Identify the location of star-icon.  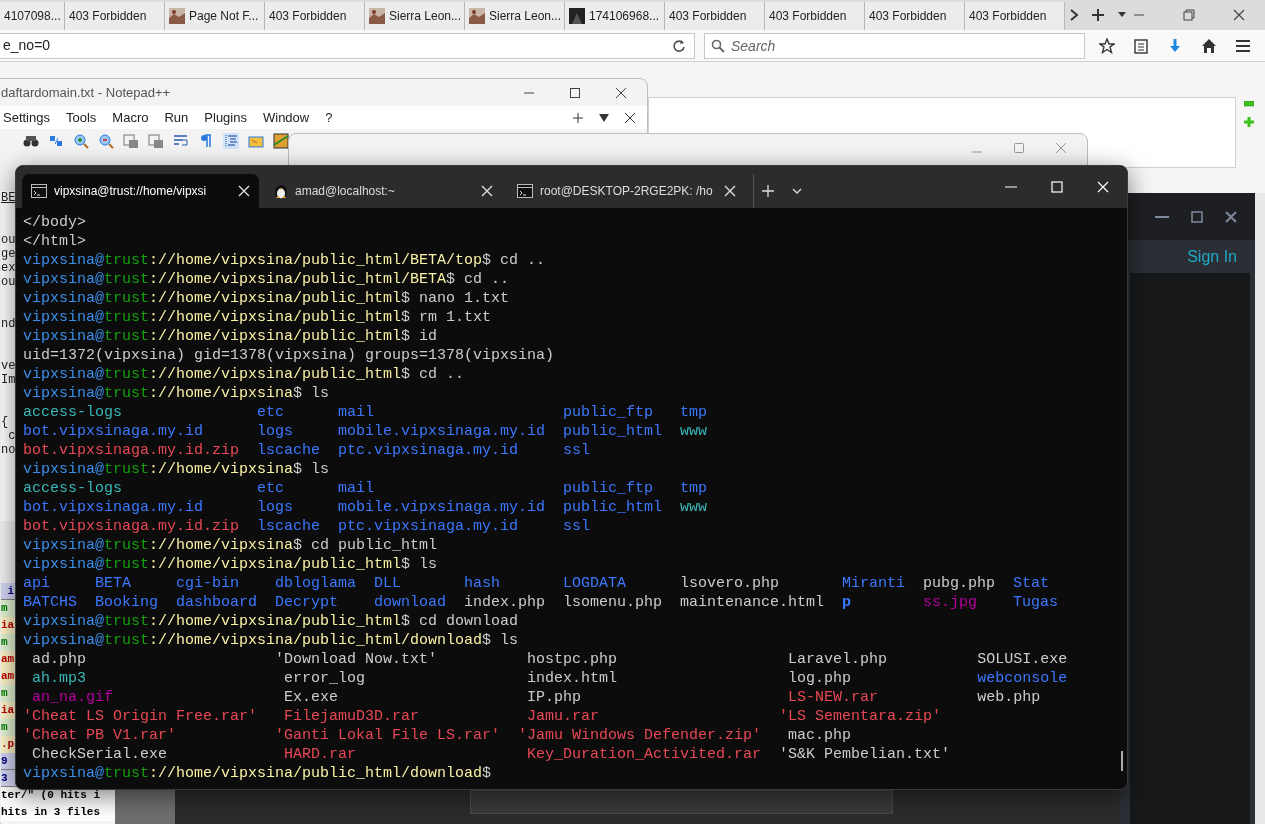
(1107, 45).